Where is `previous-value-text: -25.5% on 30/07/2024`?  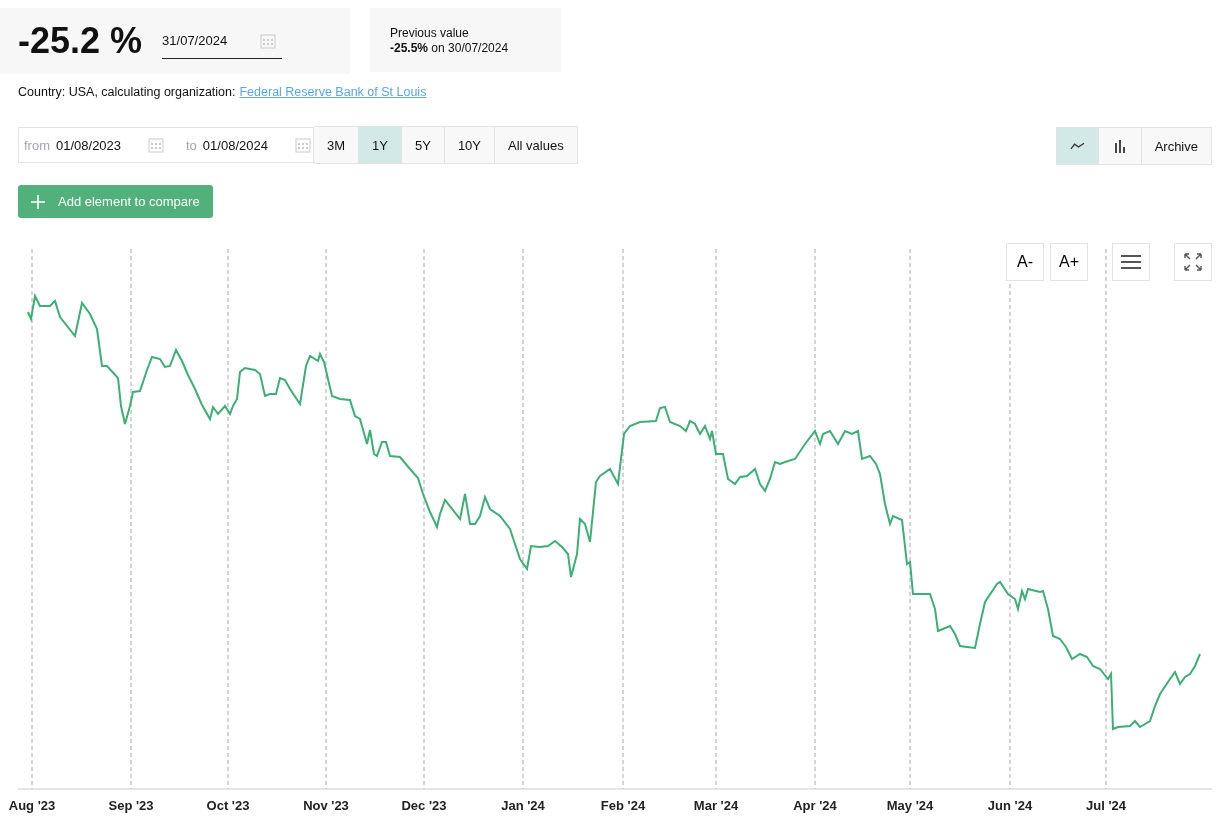
previous-value-text: -25.5% on 30/07/2024 is located at coordinates (450, 48).